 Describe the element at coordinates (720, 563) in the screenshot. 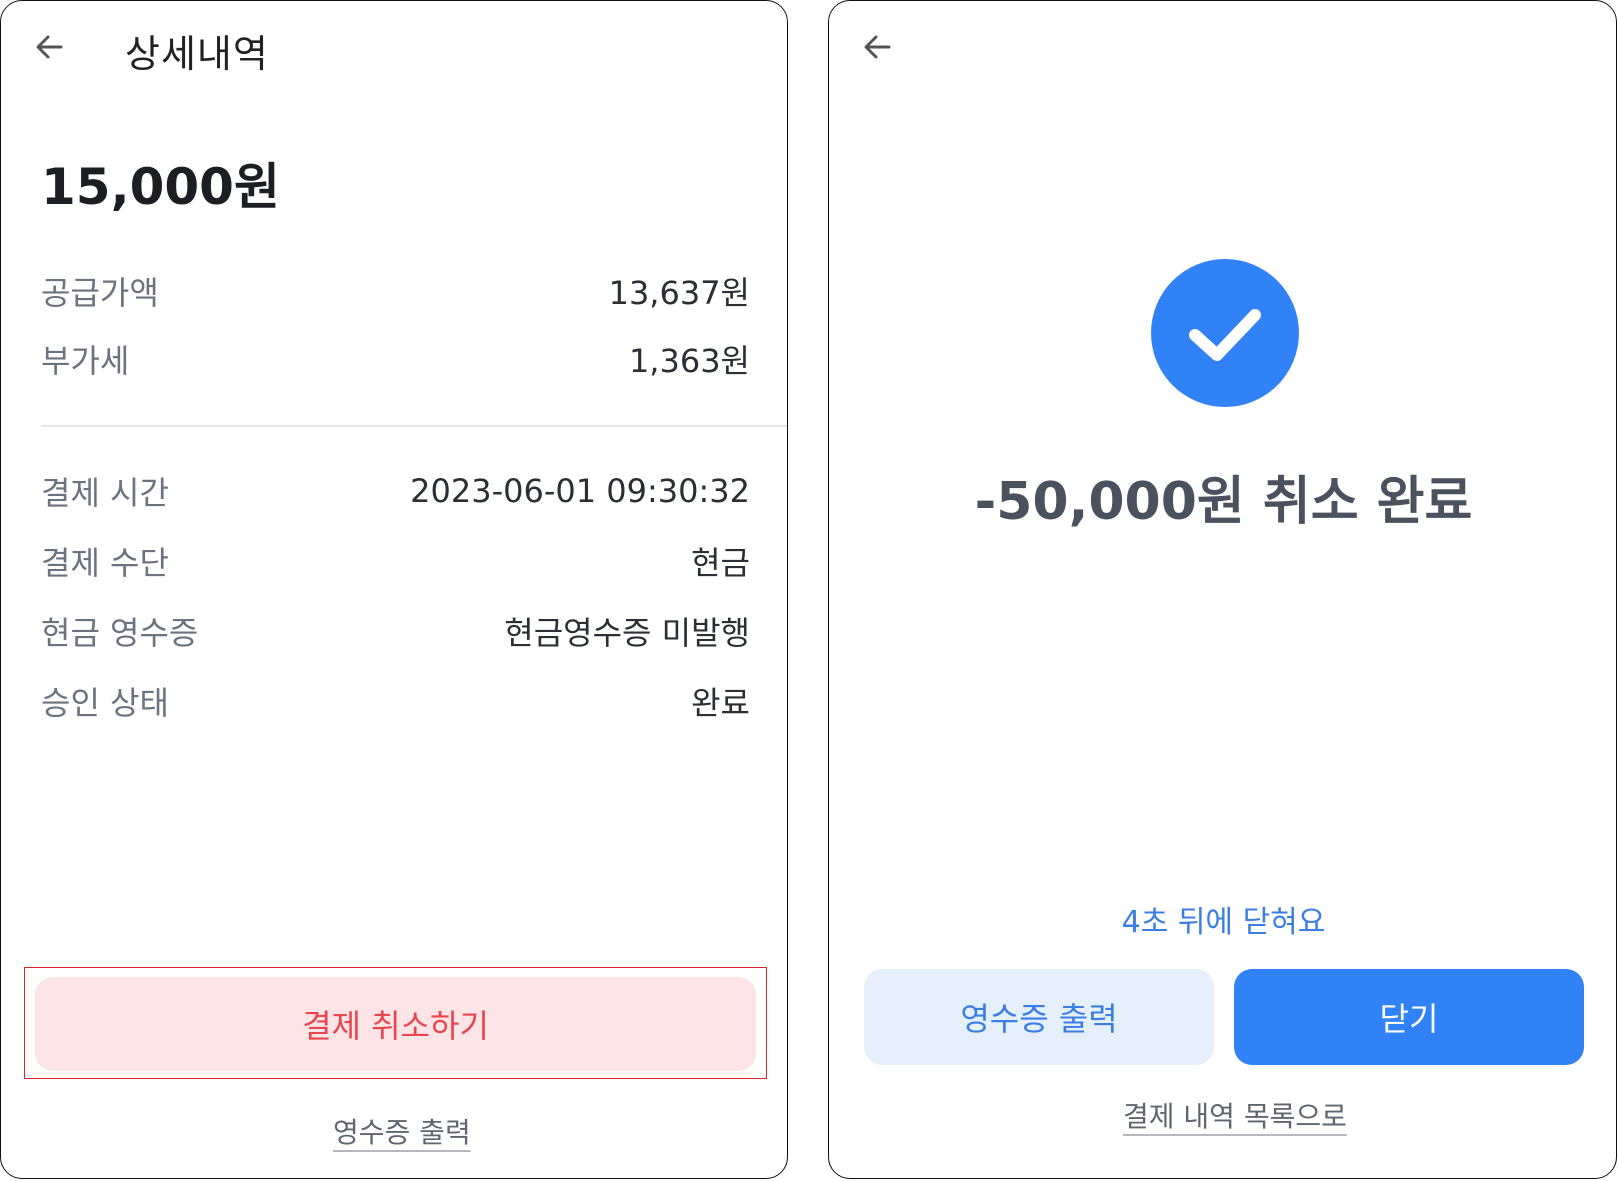

I see `row-value: 현금` at that location.